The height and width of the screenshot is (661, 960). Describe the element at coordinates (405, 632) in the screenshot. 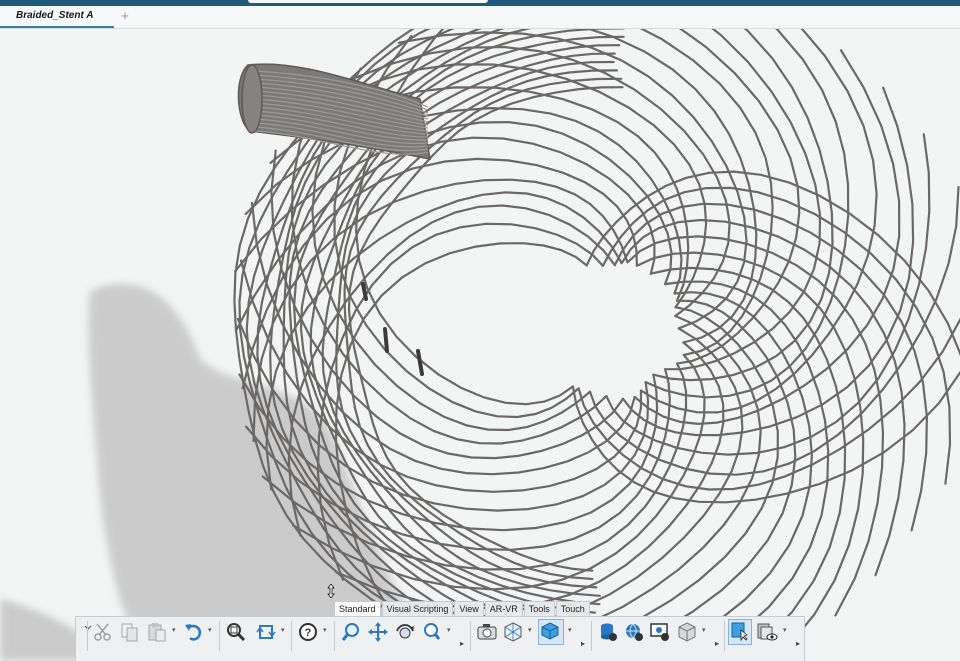

I see `orbit-icon` at that location.